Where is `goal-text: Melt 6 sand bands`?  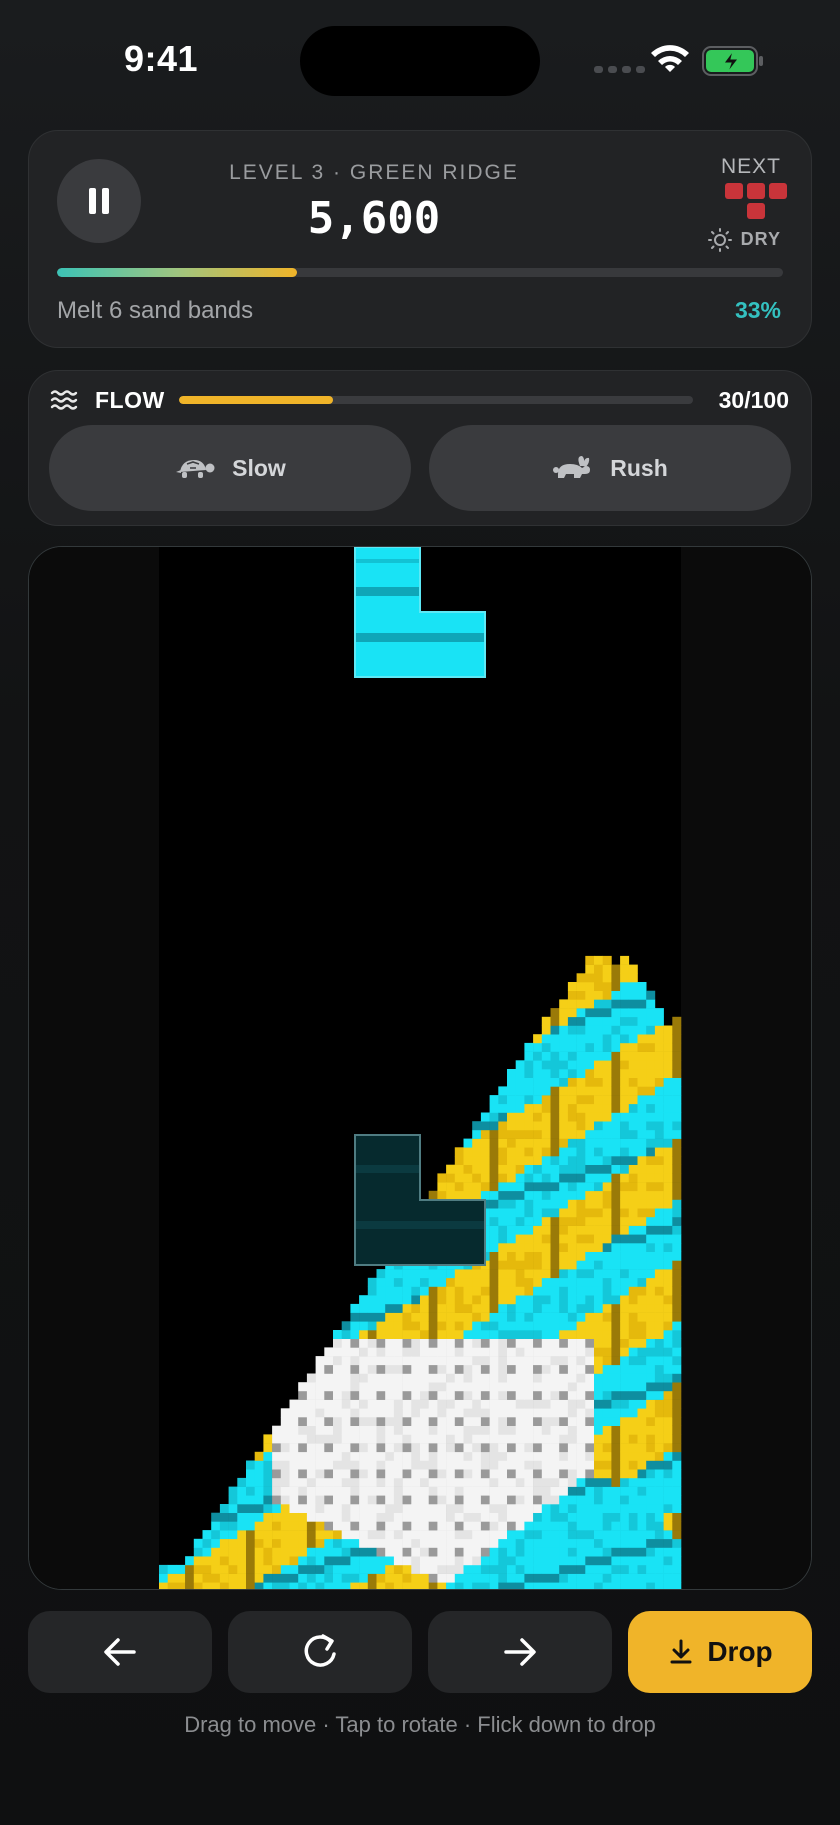 goal-text: Melt 6 sand bands is located at coordinates (155, 310).